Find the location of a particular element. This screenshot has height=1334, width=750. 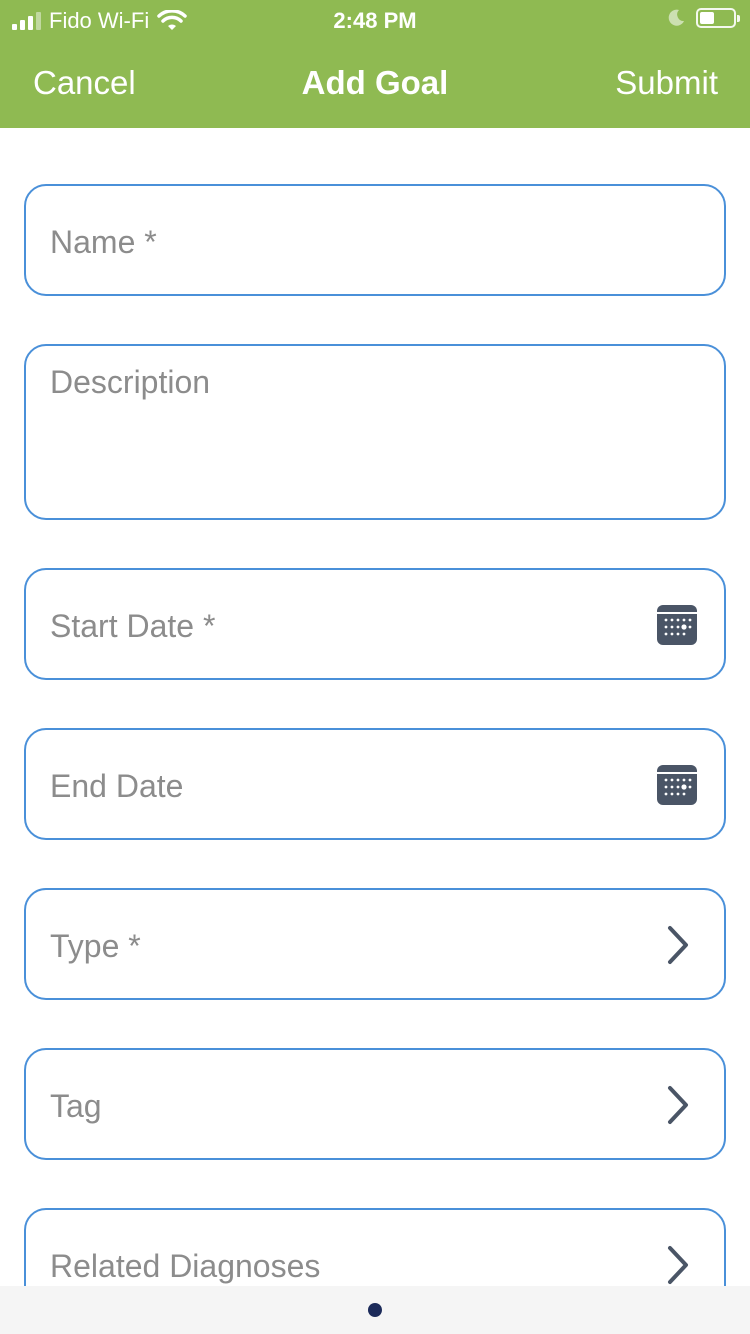

nav-bar: Cancel Add Goal Submit is located at coordinates (375, 84).